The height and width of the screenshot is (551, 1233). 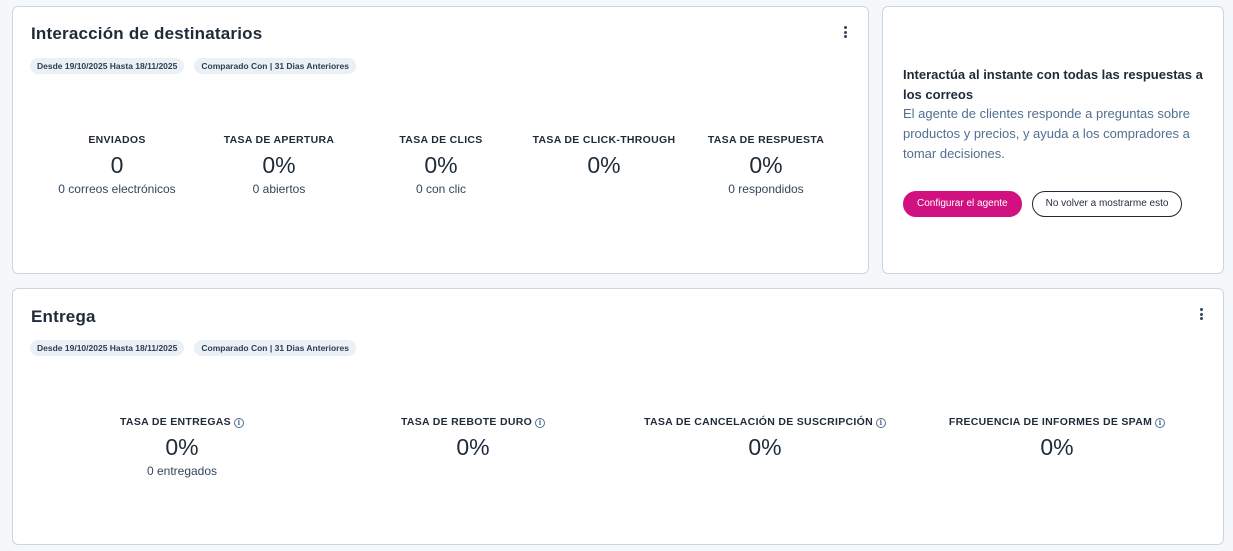 I want to click on metric-label: TASA DE ENTREGAS, so click(x=175, y=422).